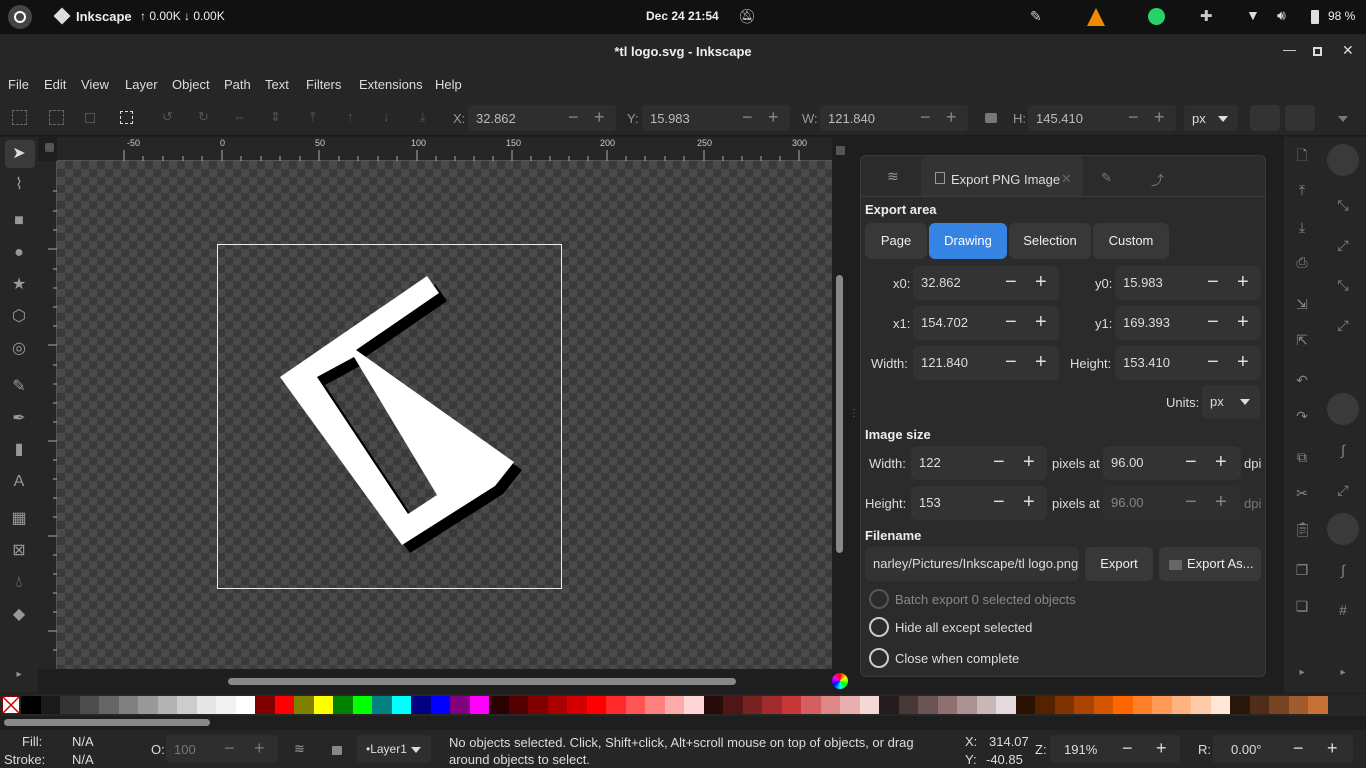 The width and height of the screenshot is (1366, 768). What do you see at coordinates (20, 17) in the screenshot?
I see `activities-icon` at bounding box center [20, 17].